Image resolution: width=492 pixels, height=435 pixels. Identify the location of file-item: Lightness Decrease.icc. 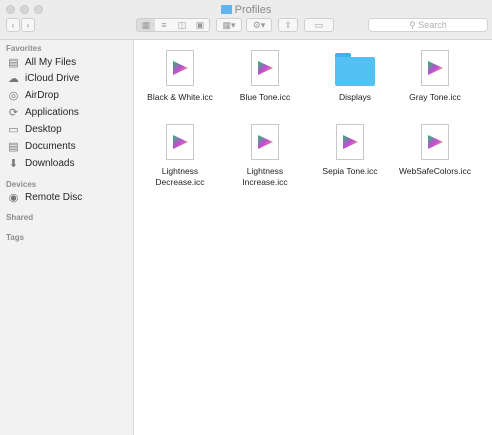
(180, 156).